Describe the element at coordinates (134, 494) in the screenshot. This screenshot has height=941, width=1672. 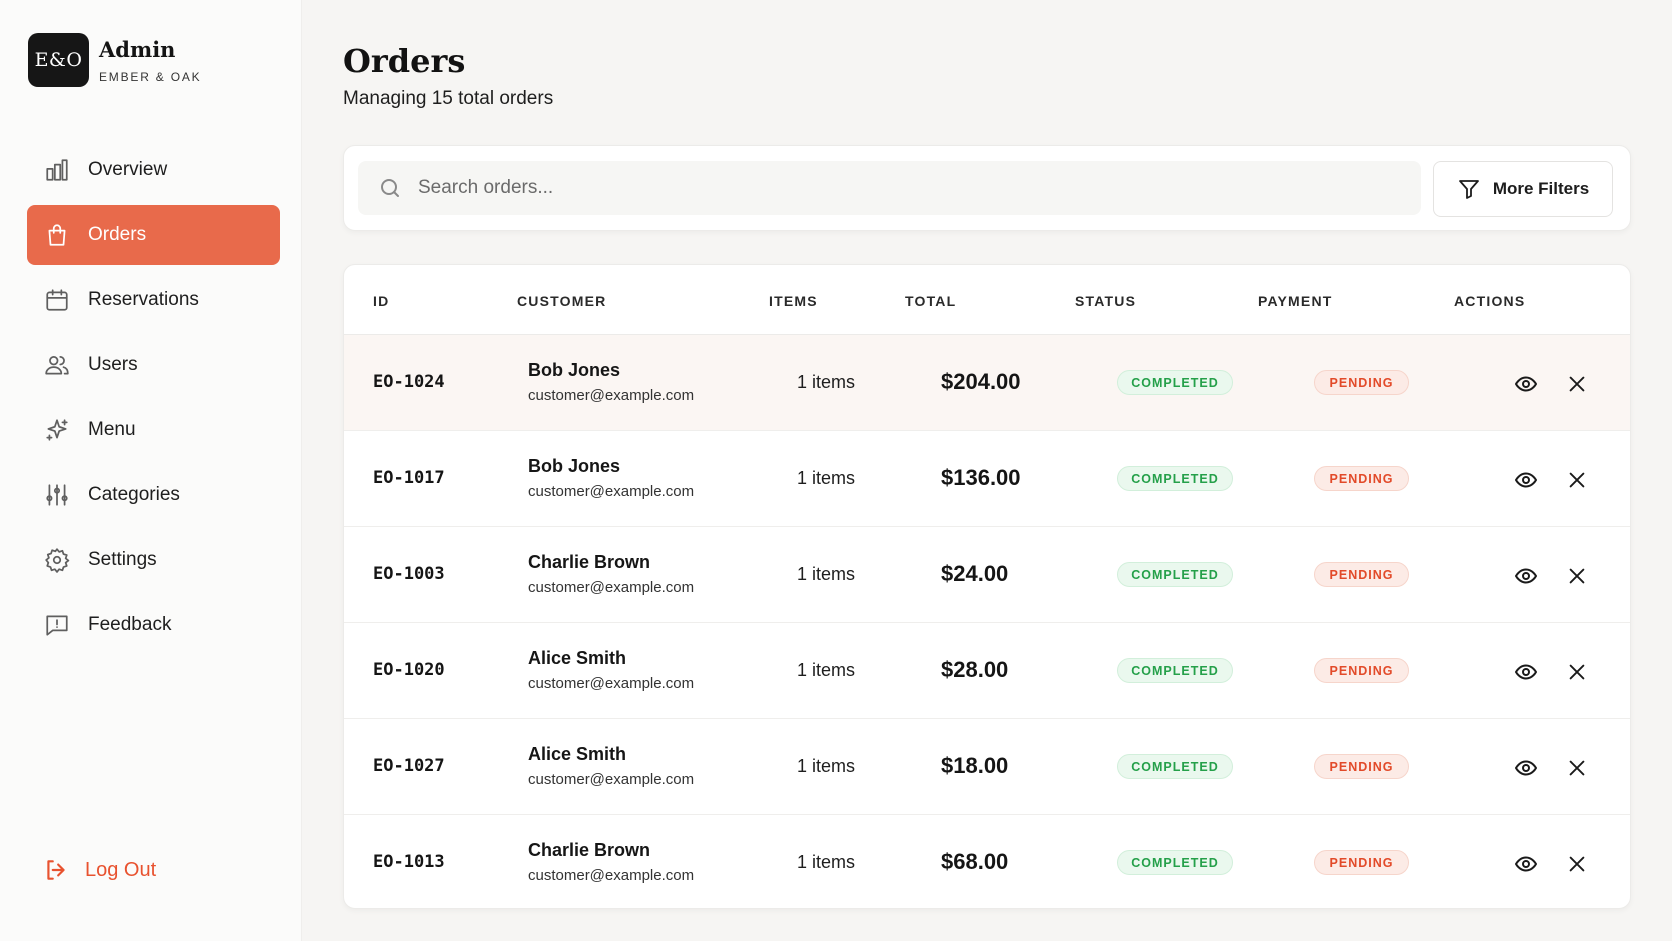
I see `sidebar-item-label: Categories` at that location.